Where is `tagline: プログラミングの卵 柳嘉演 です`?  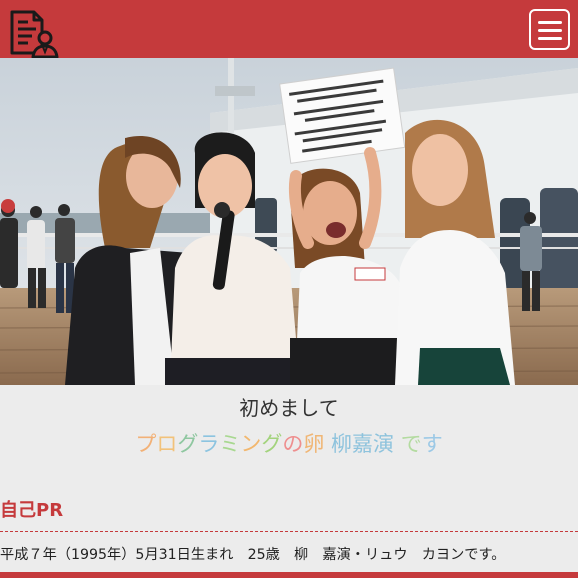
tagline: プログラミングの卵 柳嘉演 です is located at coordinates (289, 443).